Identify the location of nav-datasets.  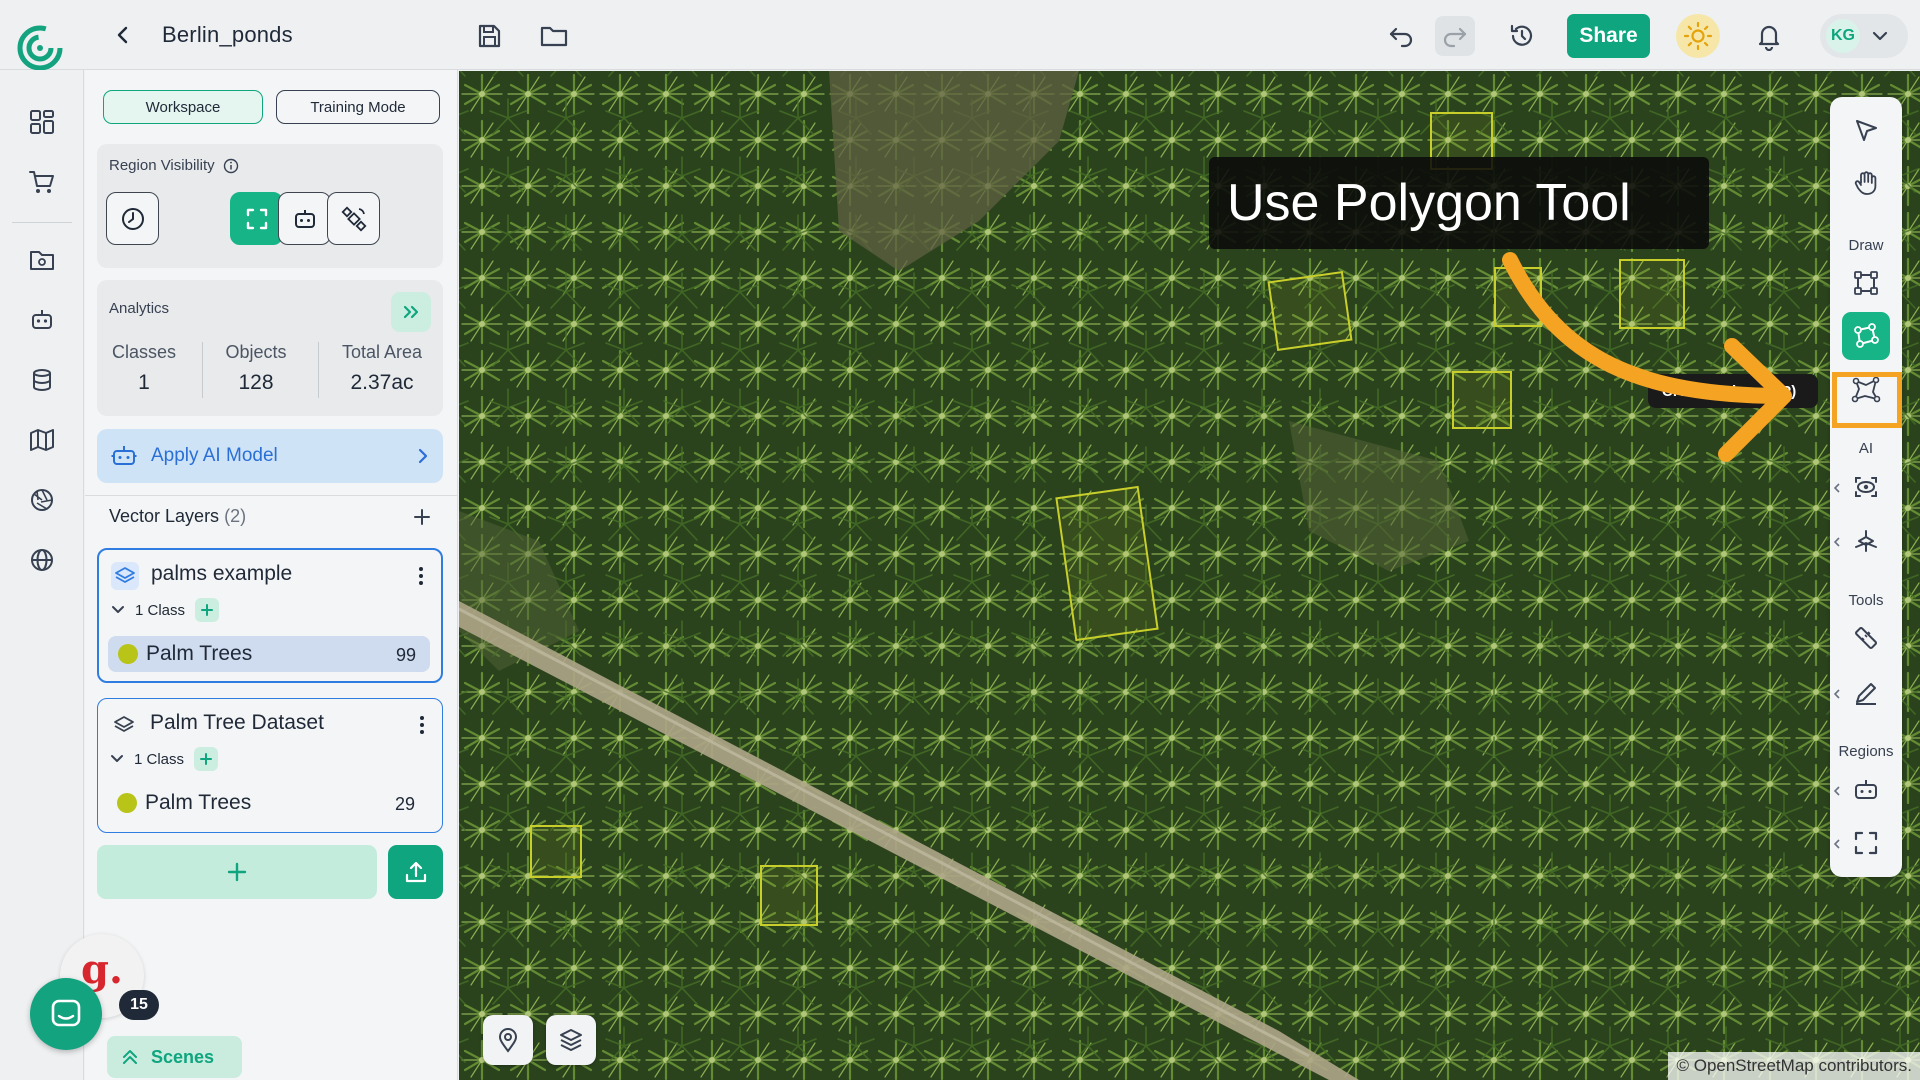
(42, 380).